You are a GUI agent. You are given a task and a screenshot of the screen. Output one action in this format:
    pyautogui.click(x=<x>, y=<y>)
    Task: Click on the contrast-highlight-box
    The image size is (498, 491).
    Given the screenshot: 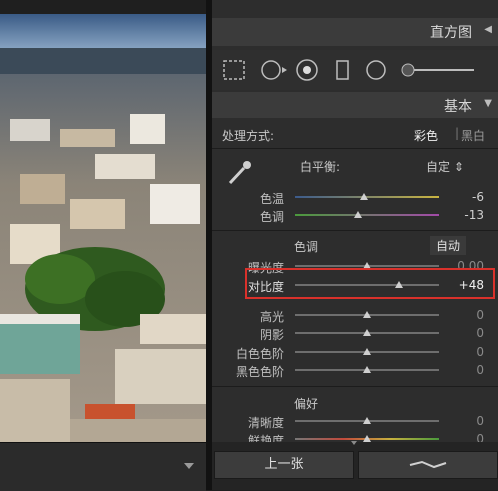 What is the action you would take?
    pyautogui.click(x=370, y=283)
    